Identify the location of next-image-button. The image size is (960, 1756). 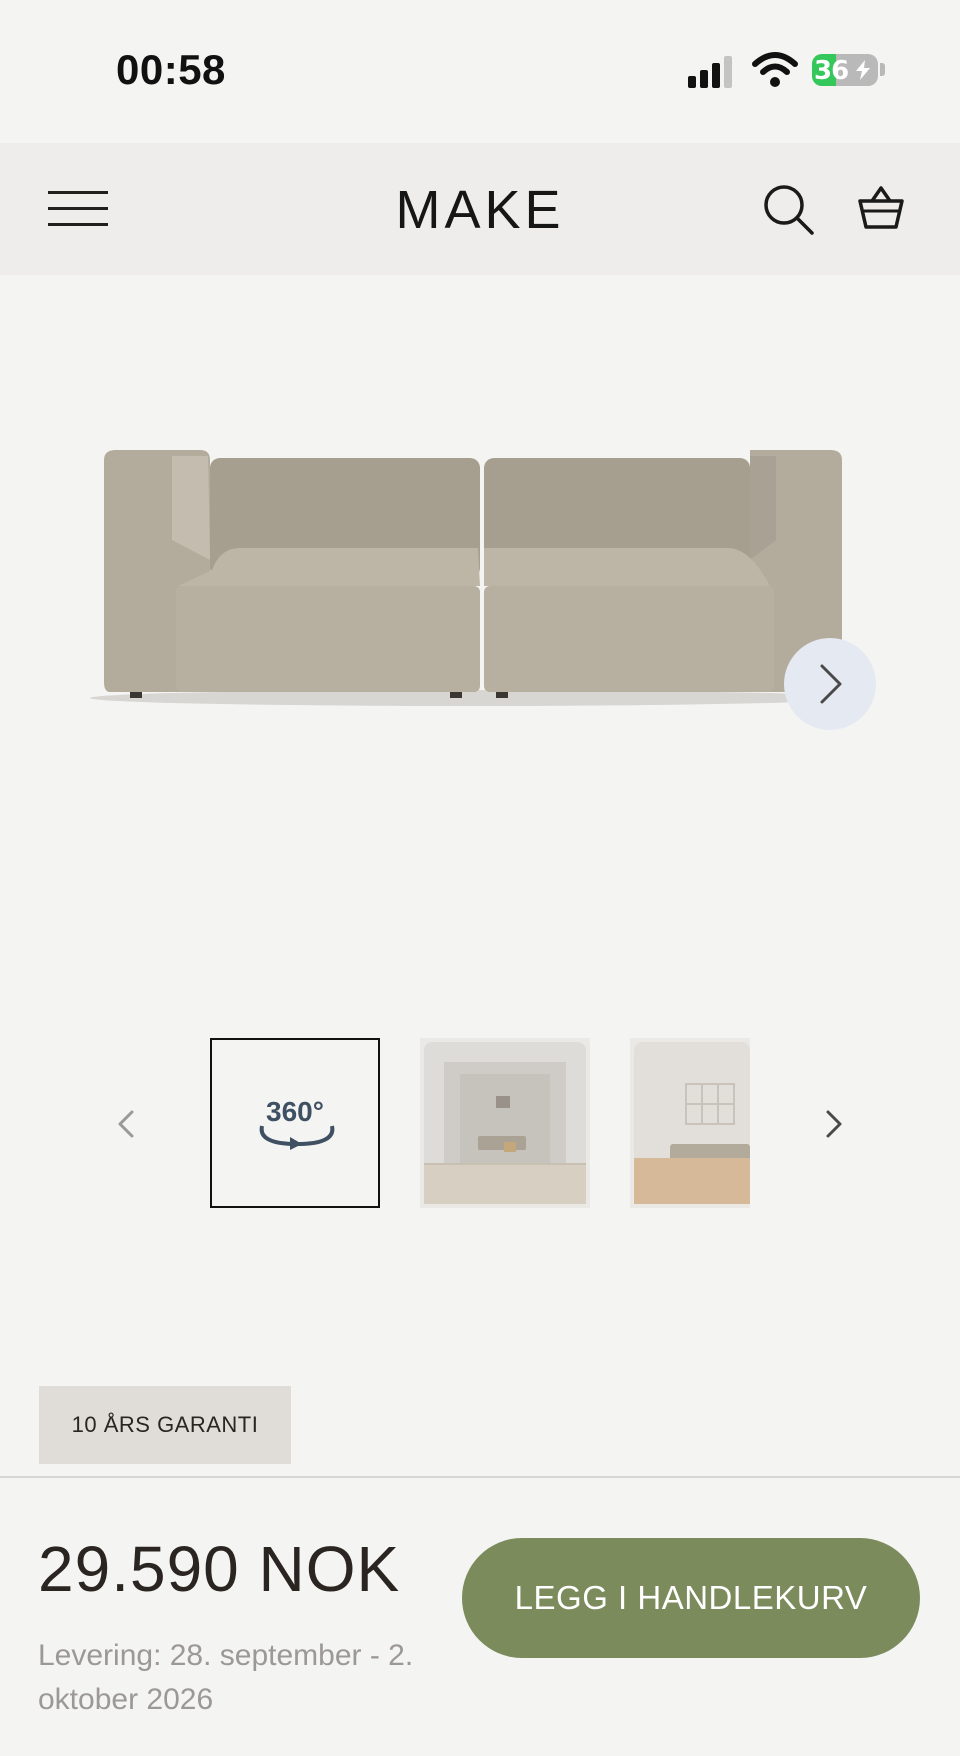
(830, 684).